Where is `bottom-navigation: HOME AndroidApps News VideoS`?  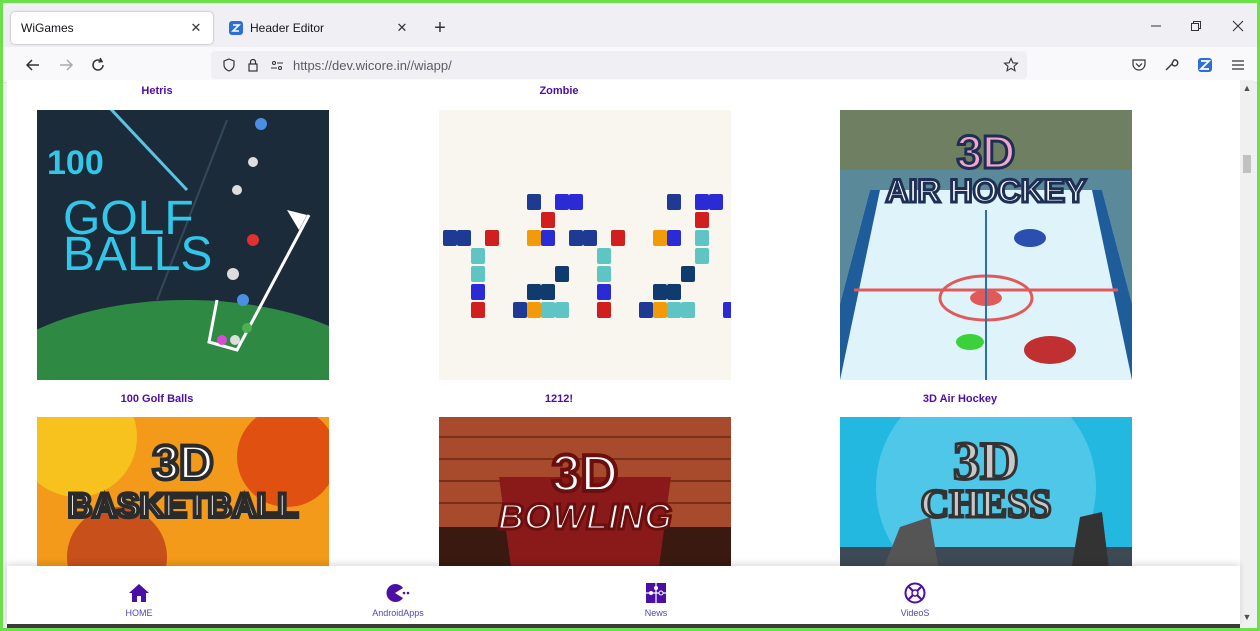
bottom-navigation: HOME AndroidApps News VideoS is located at coordinates (623, 596).